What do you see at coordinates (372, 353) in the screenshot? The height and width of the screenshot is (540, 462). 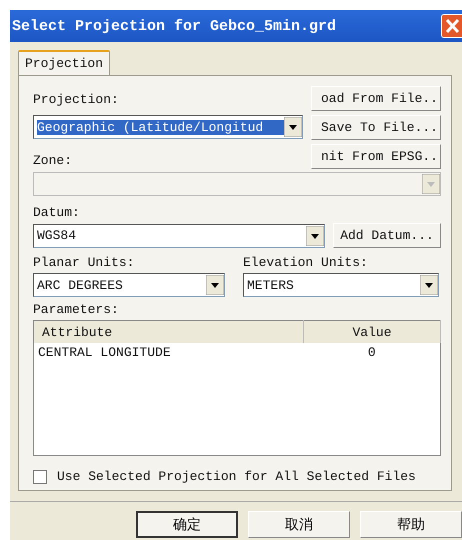 I see `table-cell: 0` at bounding box center [372, 353].